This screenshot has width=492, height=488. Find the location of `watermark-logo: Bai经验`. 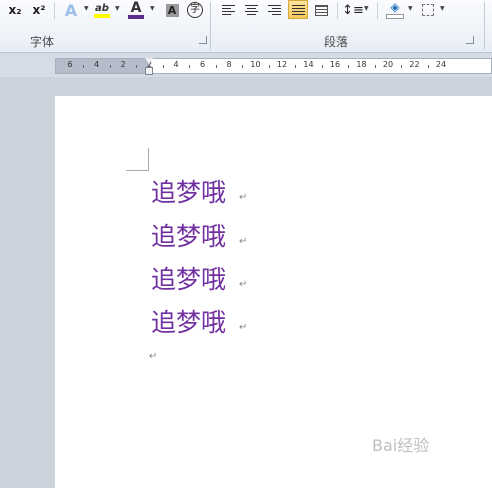

watermark-logo: Bai经验 is located at coordinates (401, 445).